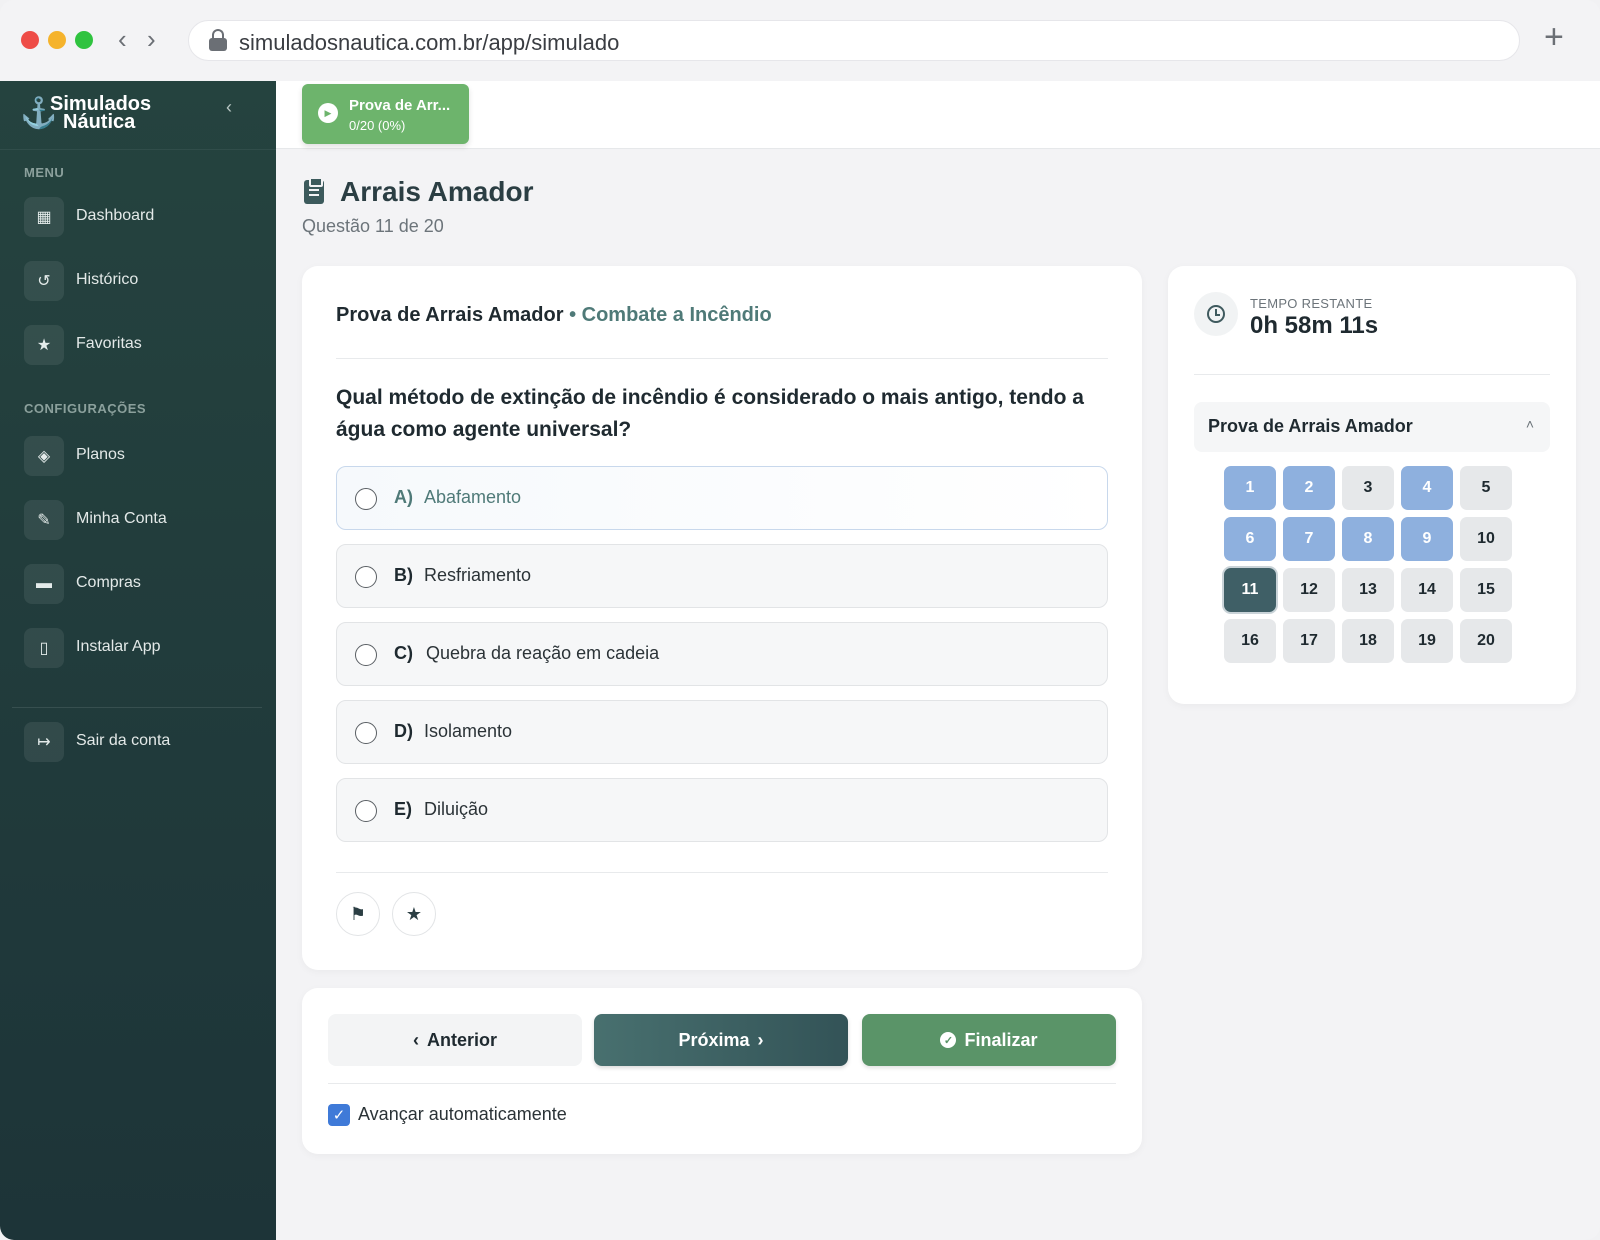  Describe the element at coordinates (115, 215) in the screenshot. I see `sidebar-item-label: Dashboard` at that location.